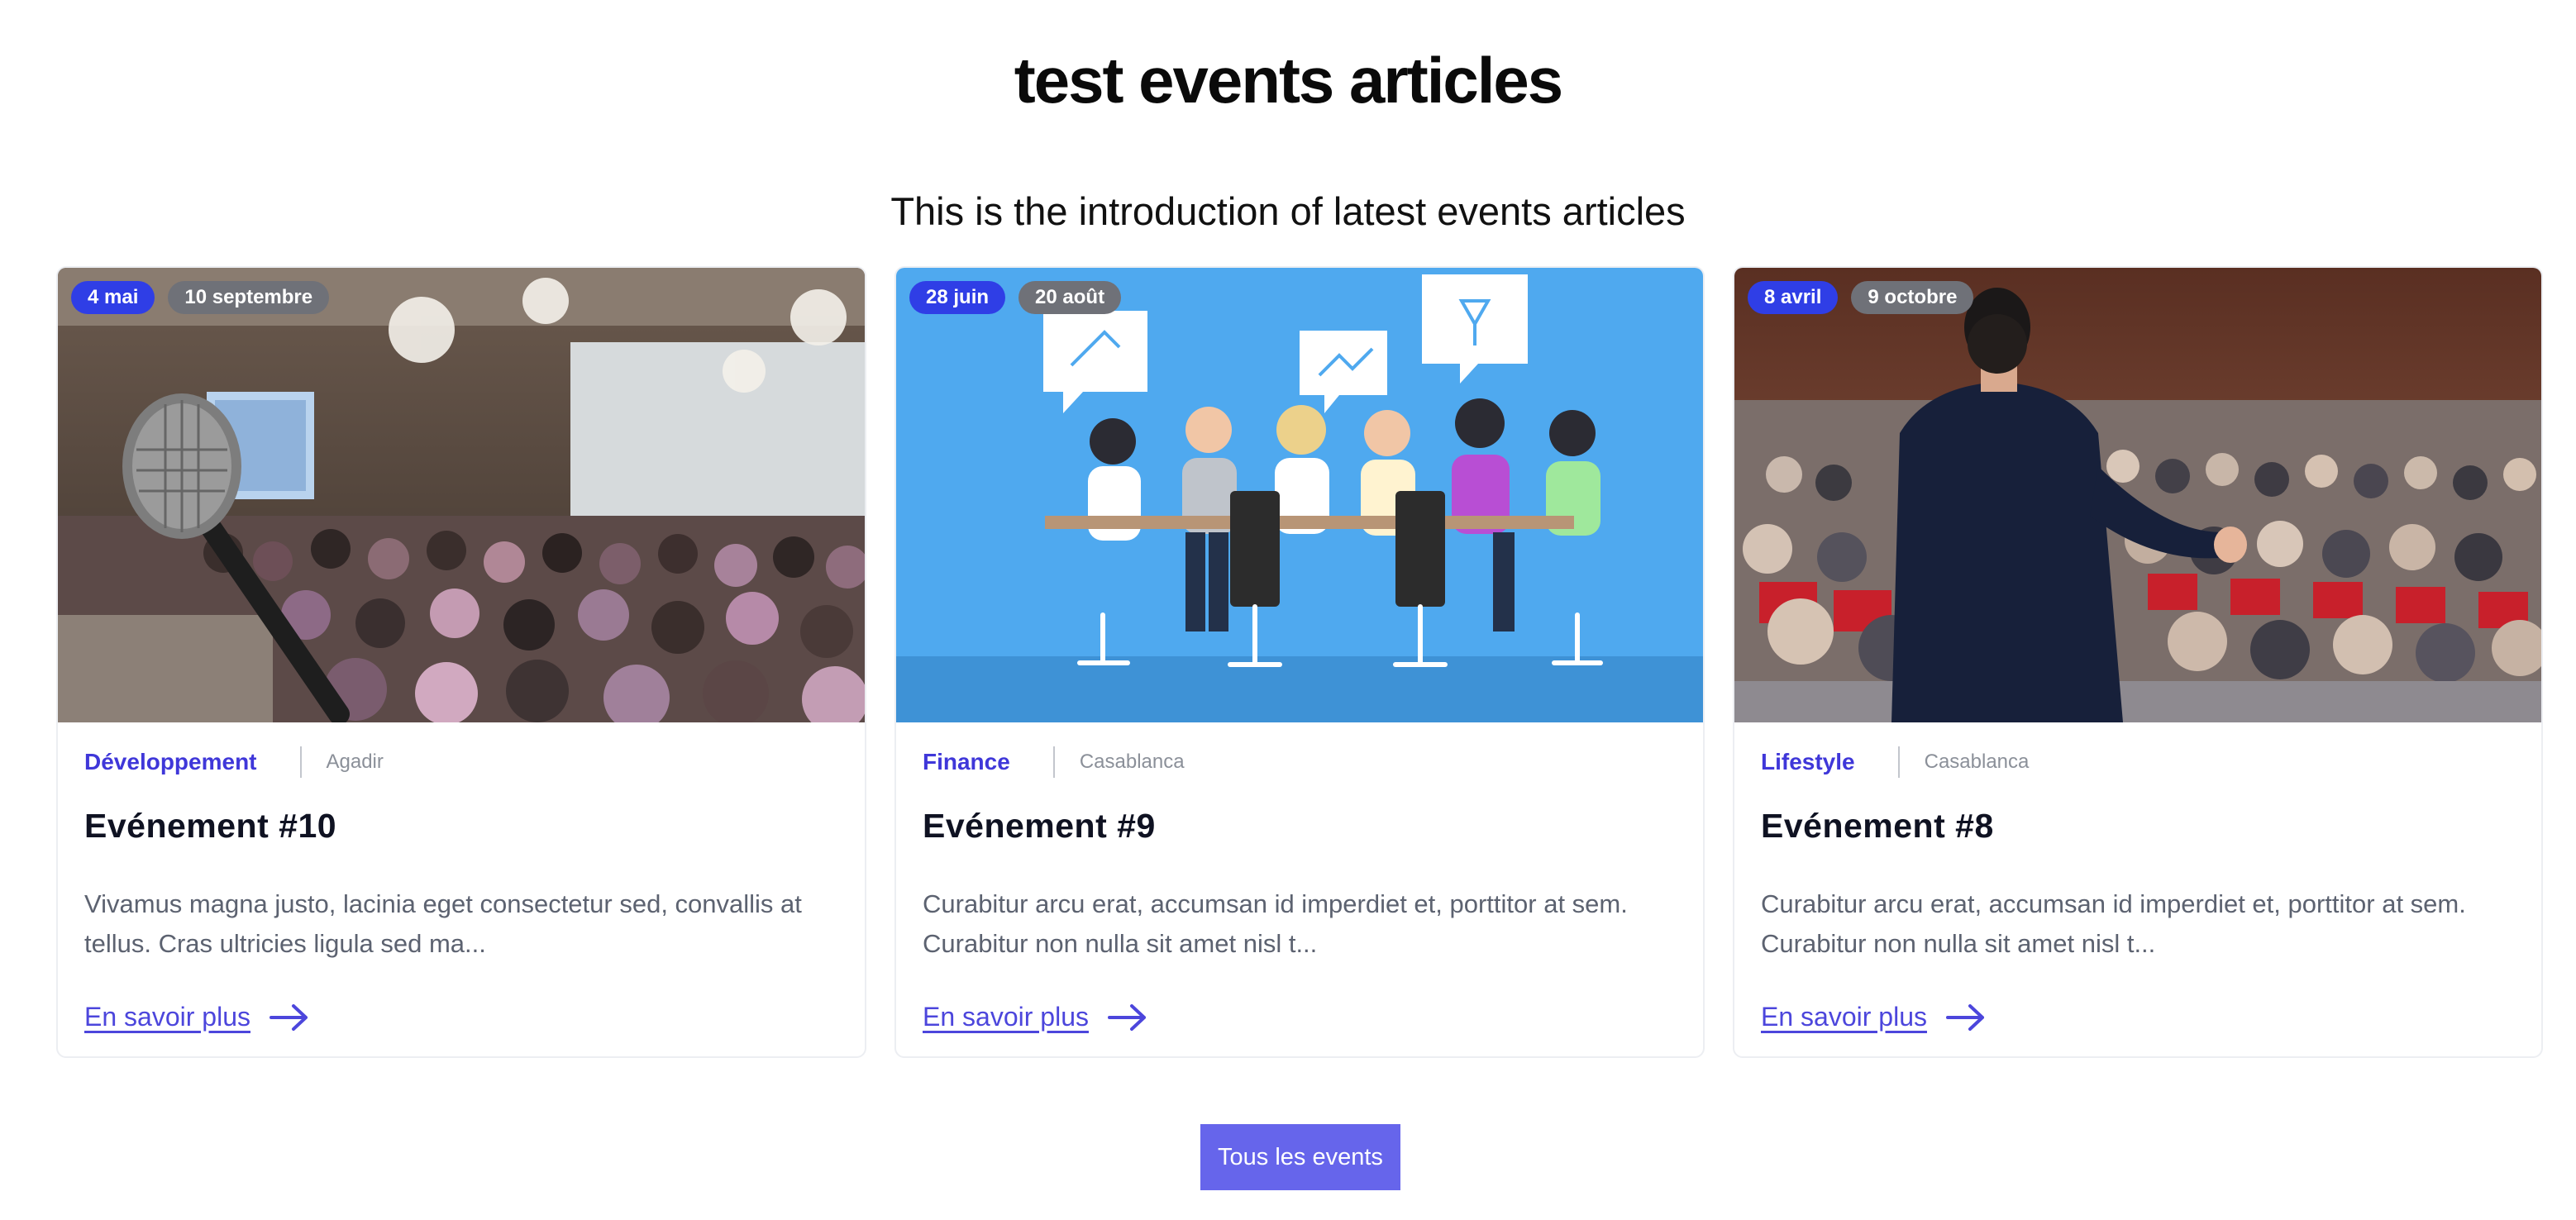  Describe the element at coordinates (1912, 297) in the screenshot. I see `end-date-badge: 9 octobre` at that location.